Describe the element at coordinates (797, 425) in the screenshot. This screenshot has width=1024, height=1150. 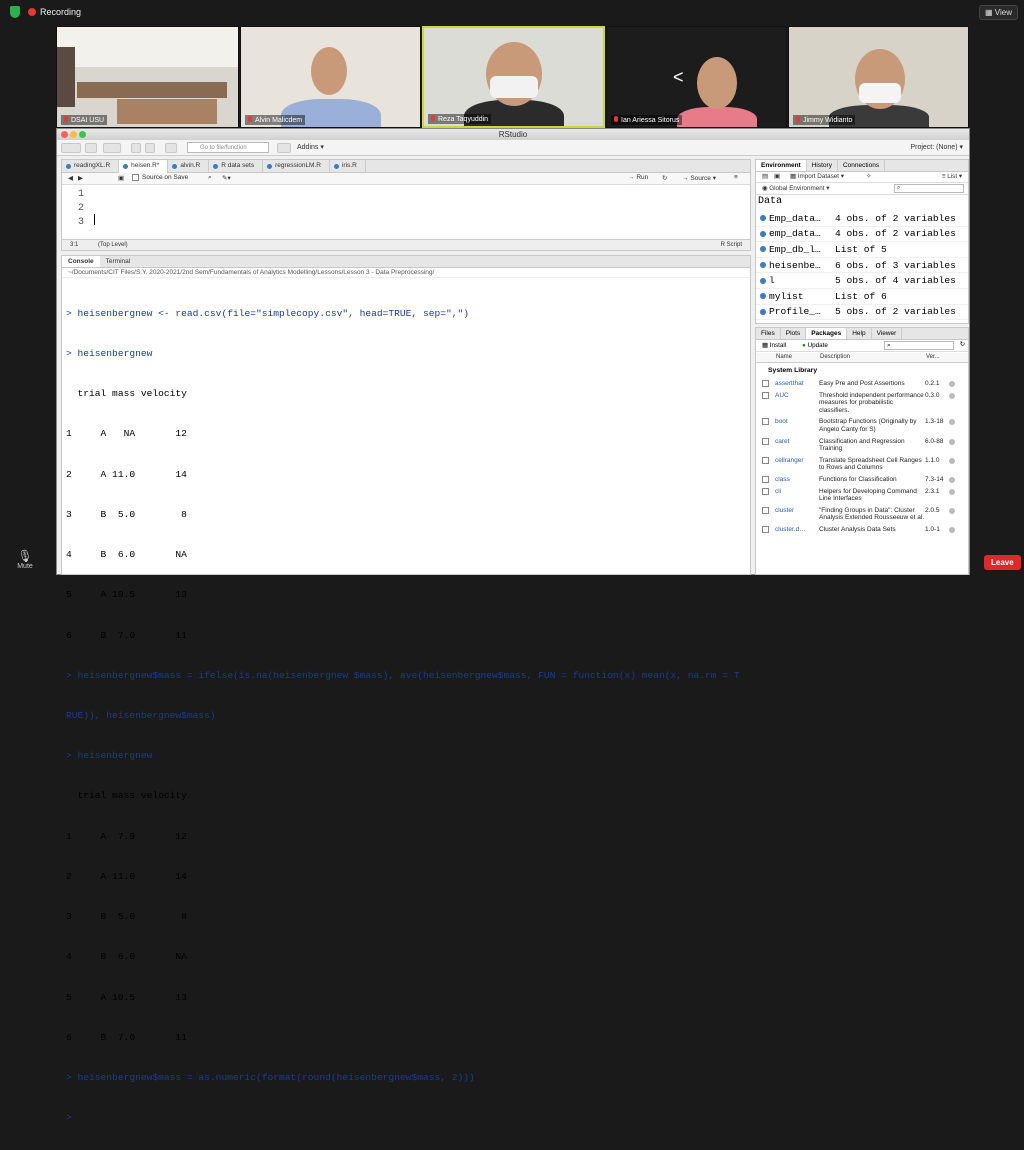
I see `package-name-link: boot` at that location.